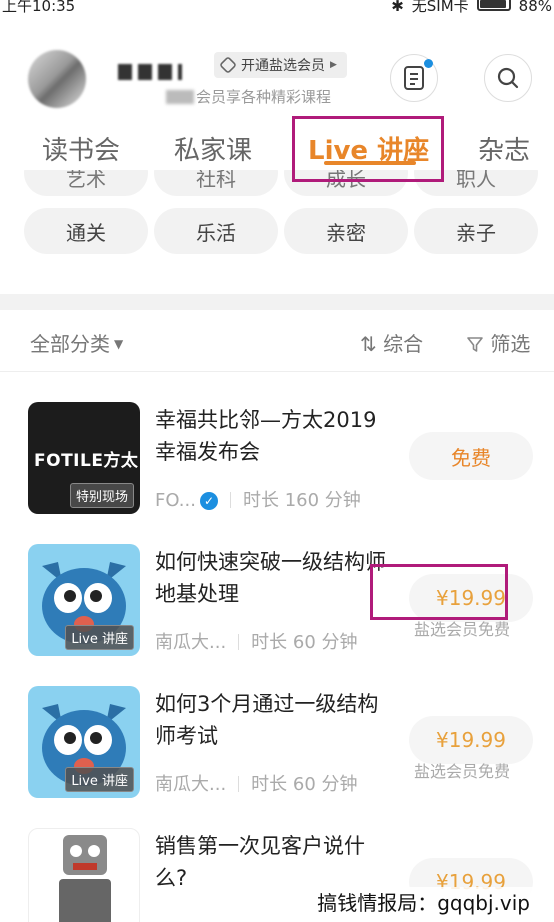  Describe the element at coordinates (493, 5) in the screenshot. I see `battery-icon` at that location.